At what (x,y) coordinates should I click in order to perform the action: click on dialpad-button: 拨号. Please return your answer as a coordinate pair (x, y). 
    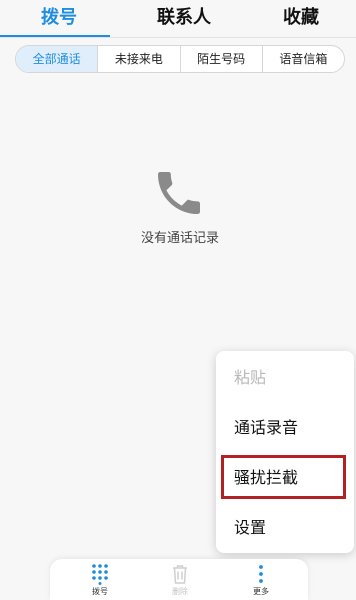
    Looking at the image, I should click on (100, 581).